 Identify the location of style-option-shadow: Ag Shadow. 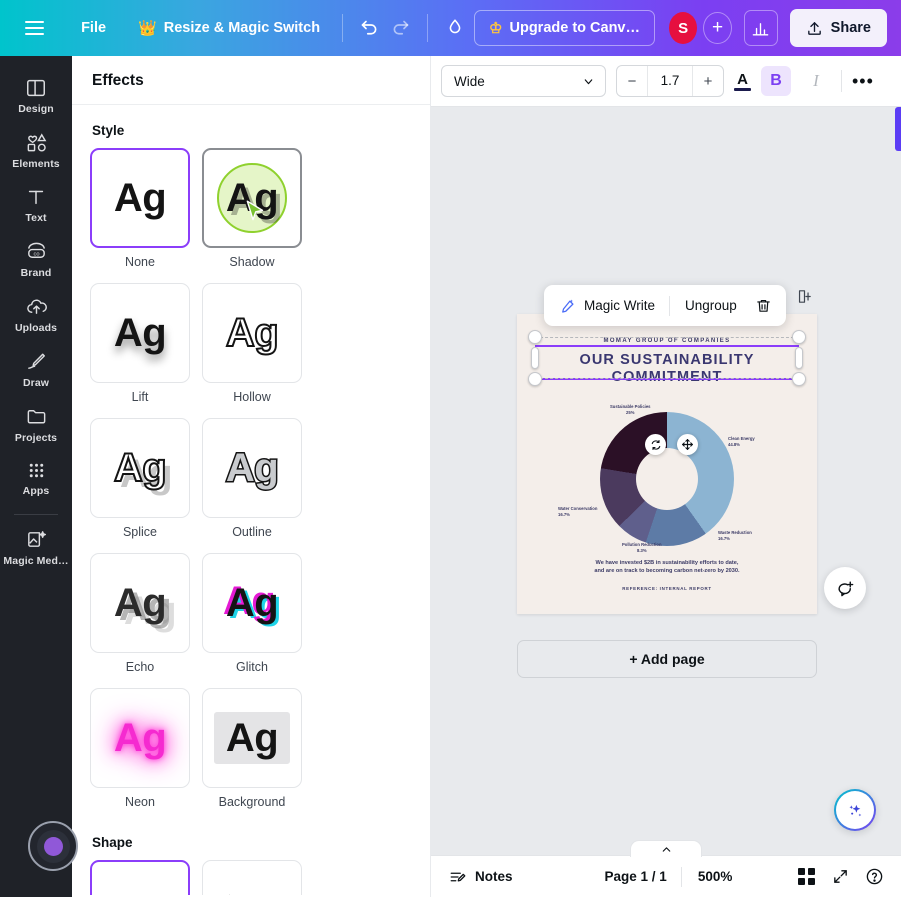
(252, 208).